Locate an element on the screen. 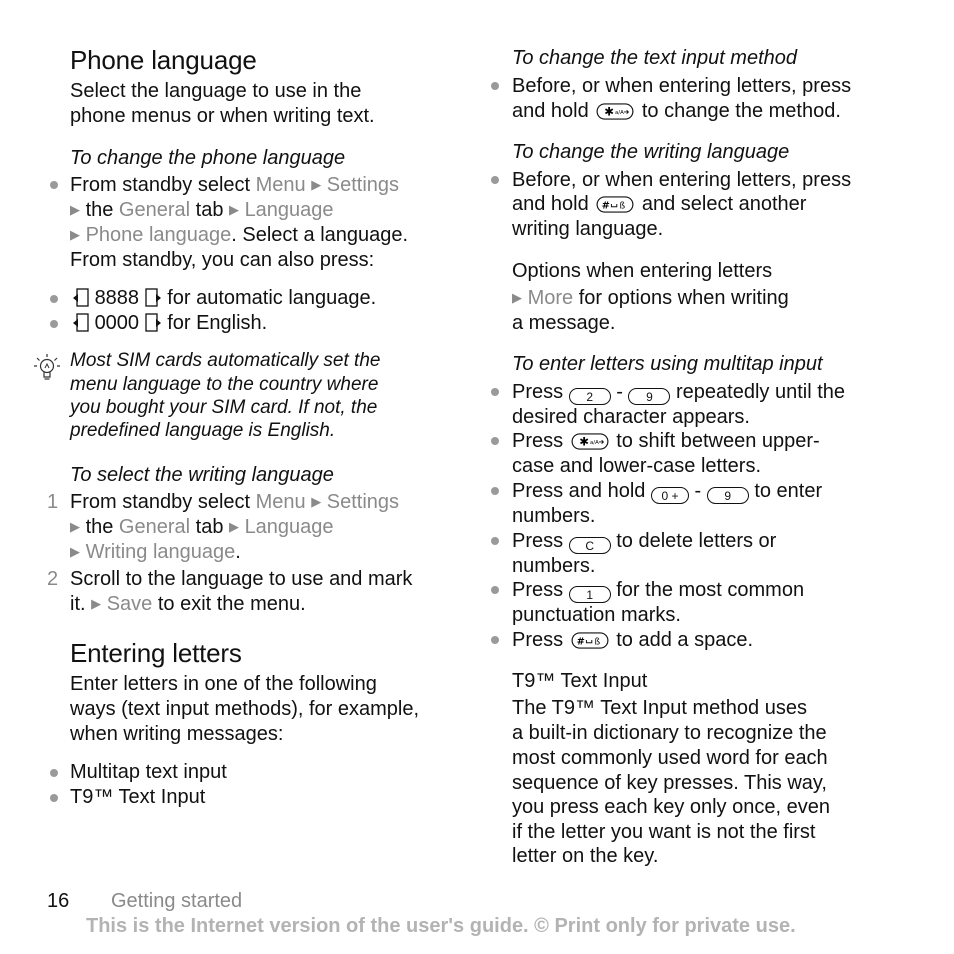 The width and height of the screenshot is (954, 954). text: to exit the menu. is located at coordinates (229, 604).